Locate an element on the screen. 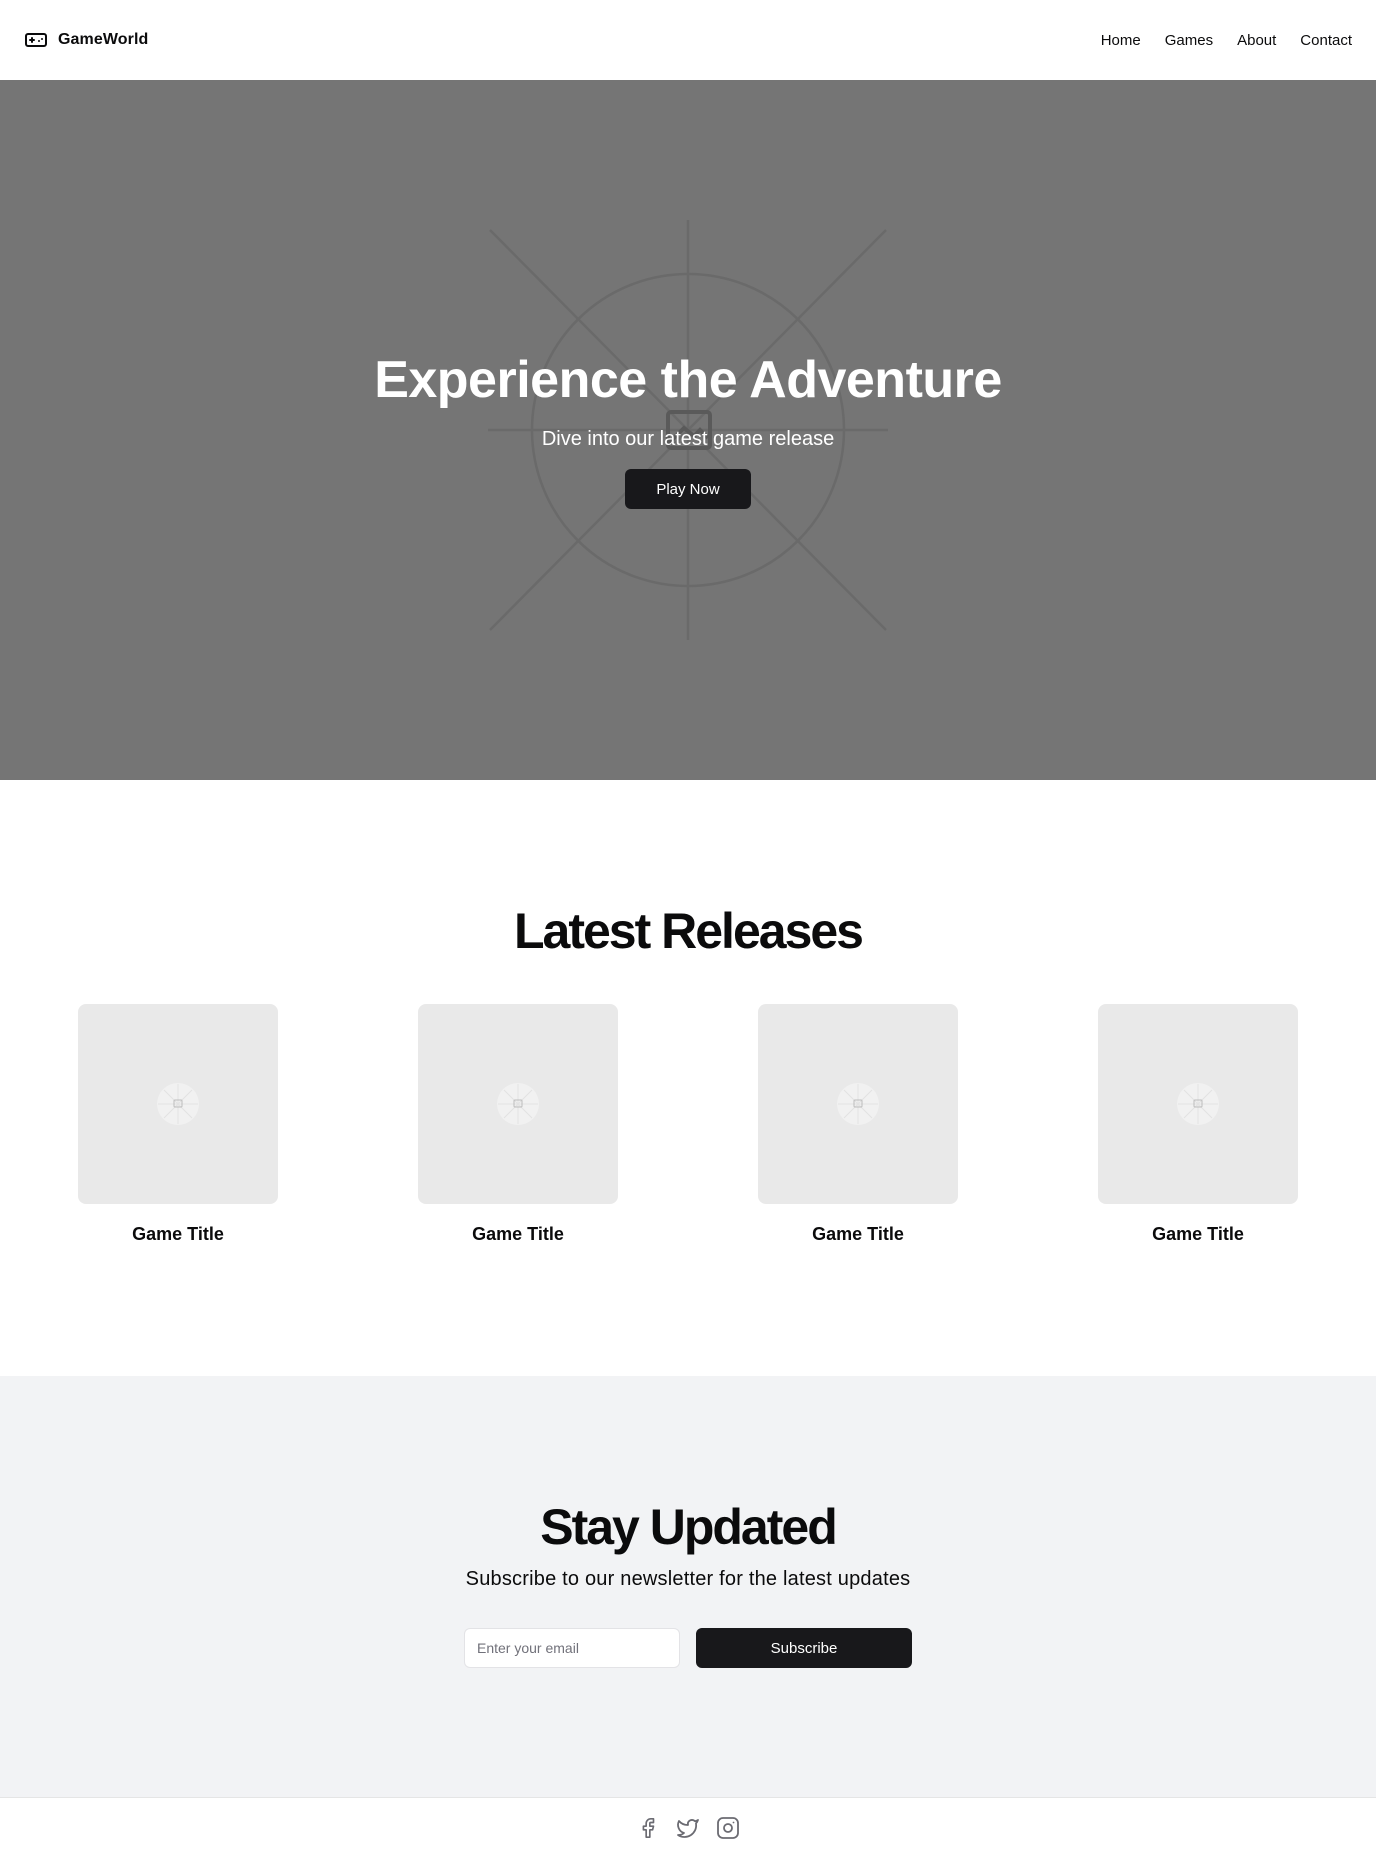 The height and width of the screenshot is (1876, 1376). twitter-icon is located at coordinates (688, 1828).